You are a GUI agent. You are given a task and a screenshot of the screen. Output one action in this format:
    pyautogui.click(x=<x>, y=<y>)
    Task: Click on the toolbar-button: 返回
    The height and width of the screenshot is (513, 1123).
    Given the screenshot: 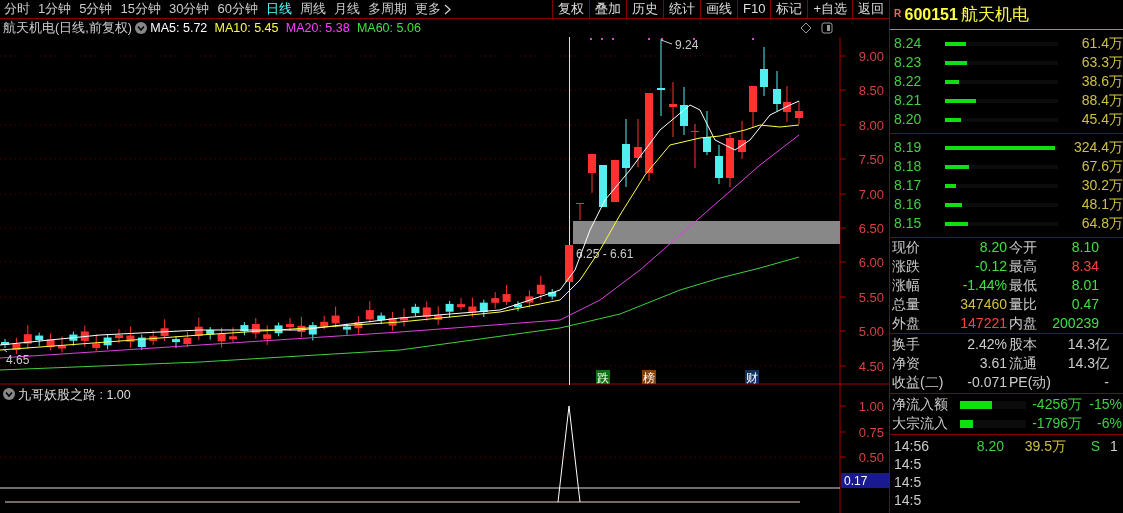 What is the action you would take?
    pyautogui.click(x=870, y=9)
    